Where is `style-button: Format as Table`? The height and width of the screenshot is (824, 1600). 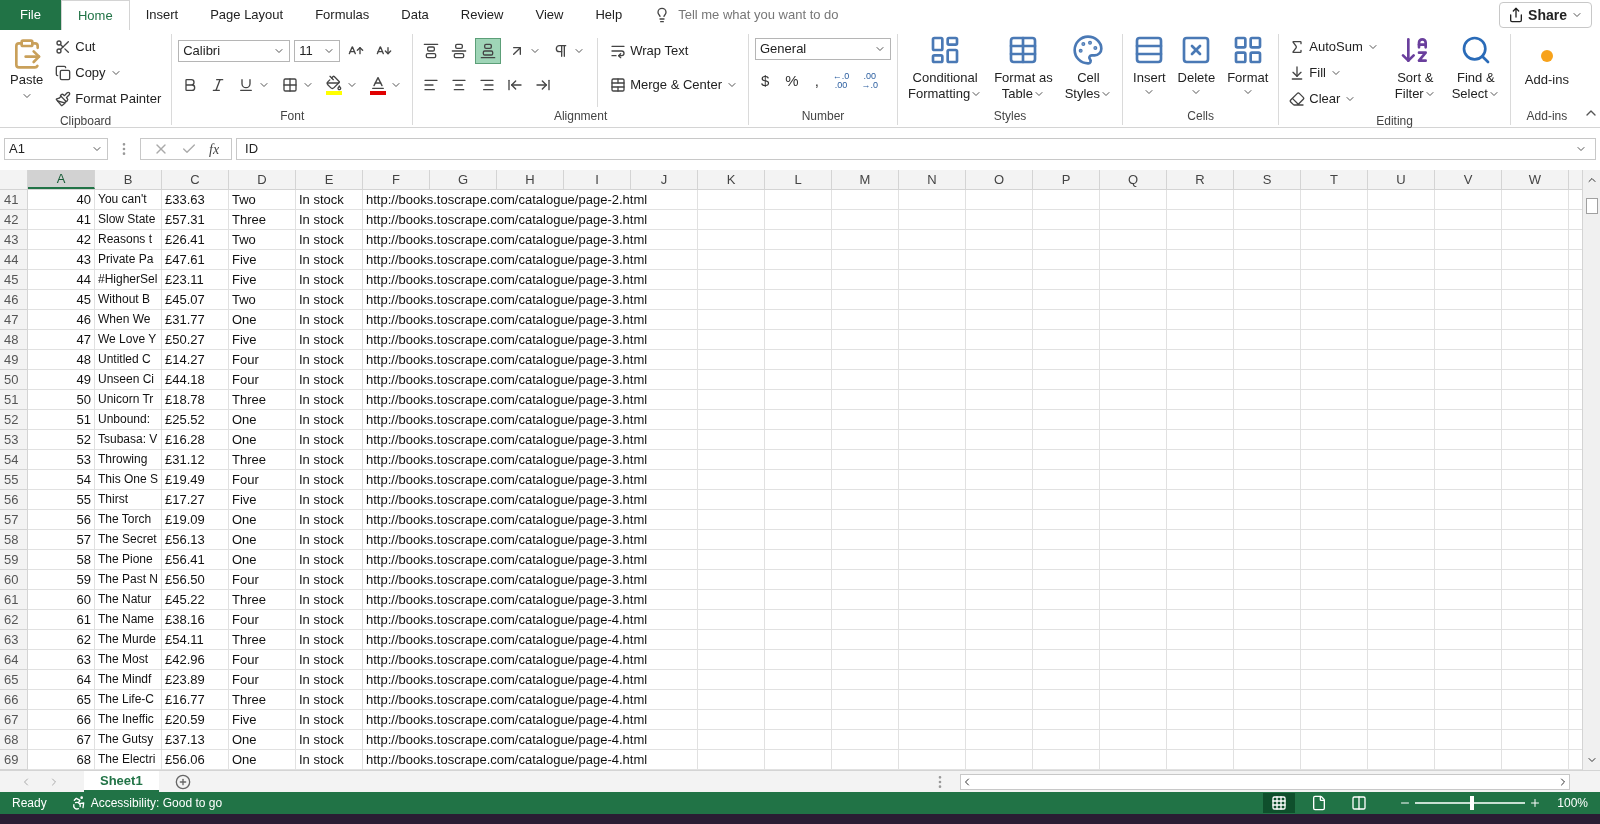 style-button: Format as Table is located at coordinates (1023, 70).